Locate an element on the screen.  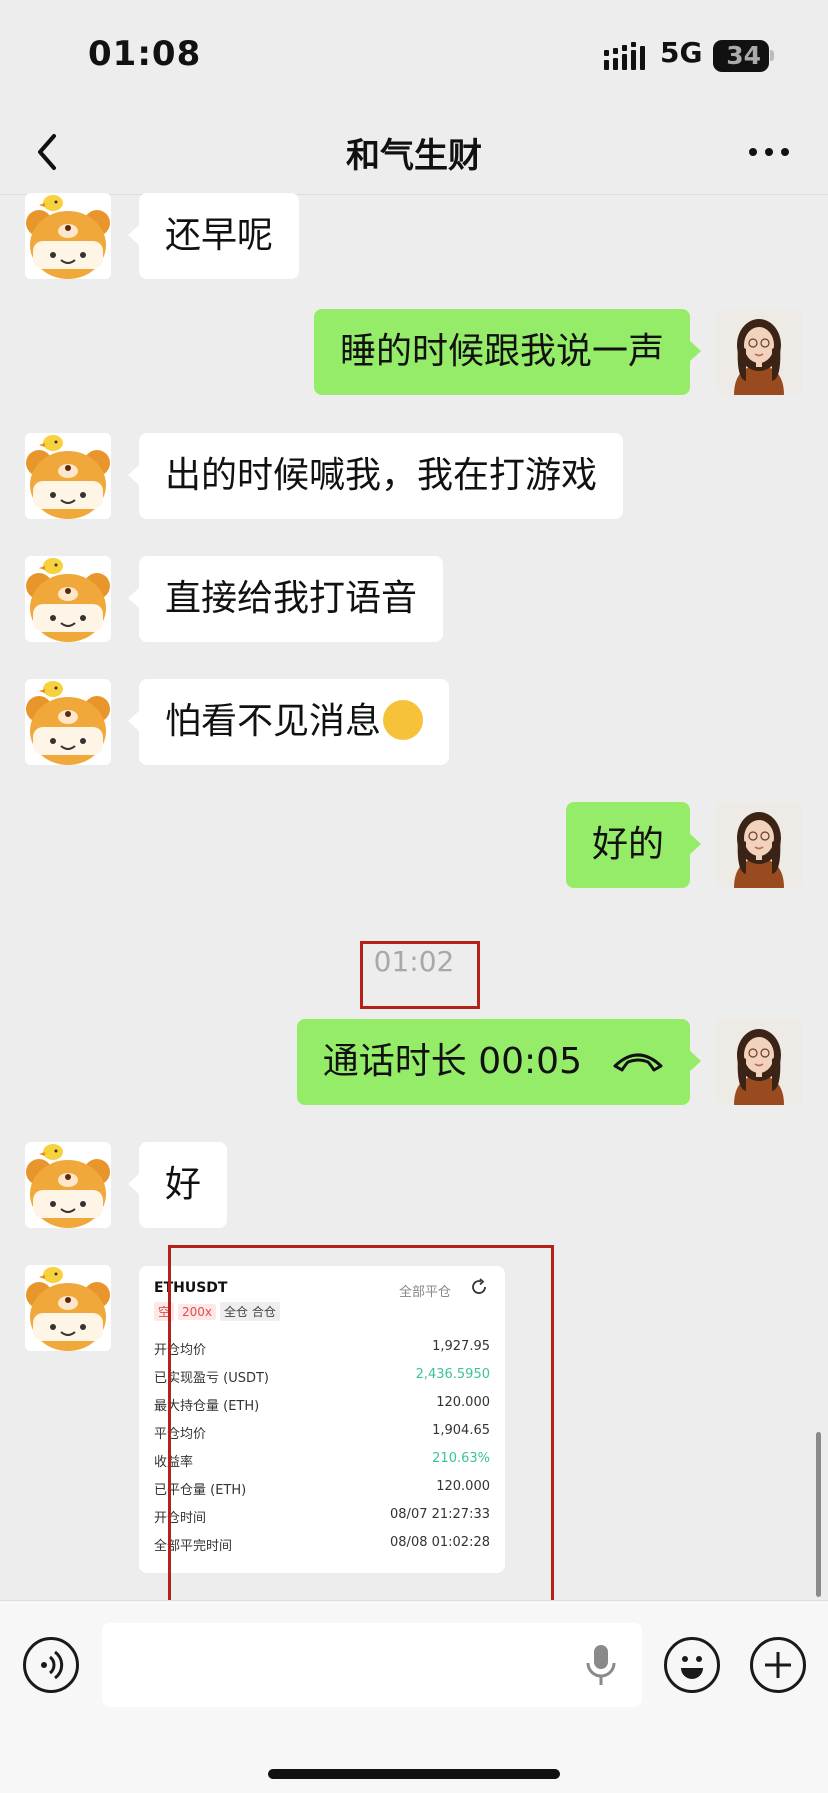
network-type: 5G is located at coordinates (681, 52).